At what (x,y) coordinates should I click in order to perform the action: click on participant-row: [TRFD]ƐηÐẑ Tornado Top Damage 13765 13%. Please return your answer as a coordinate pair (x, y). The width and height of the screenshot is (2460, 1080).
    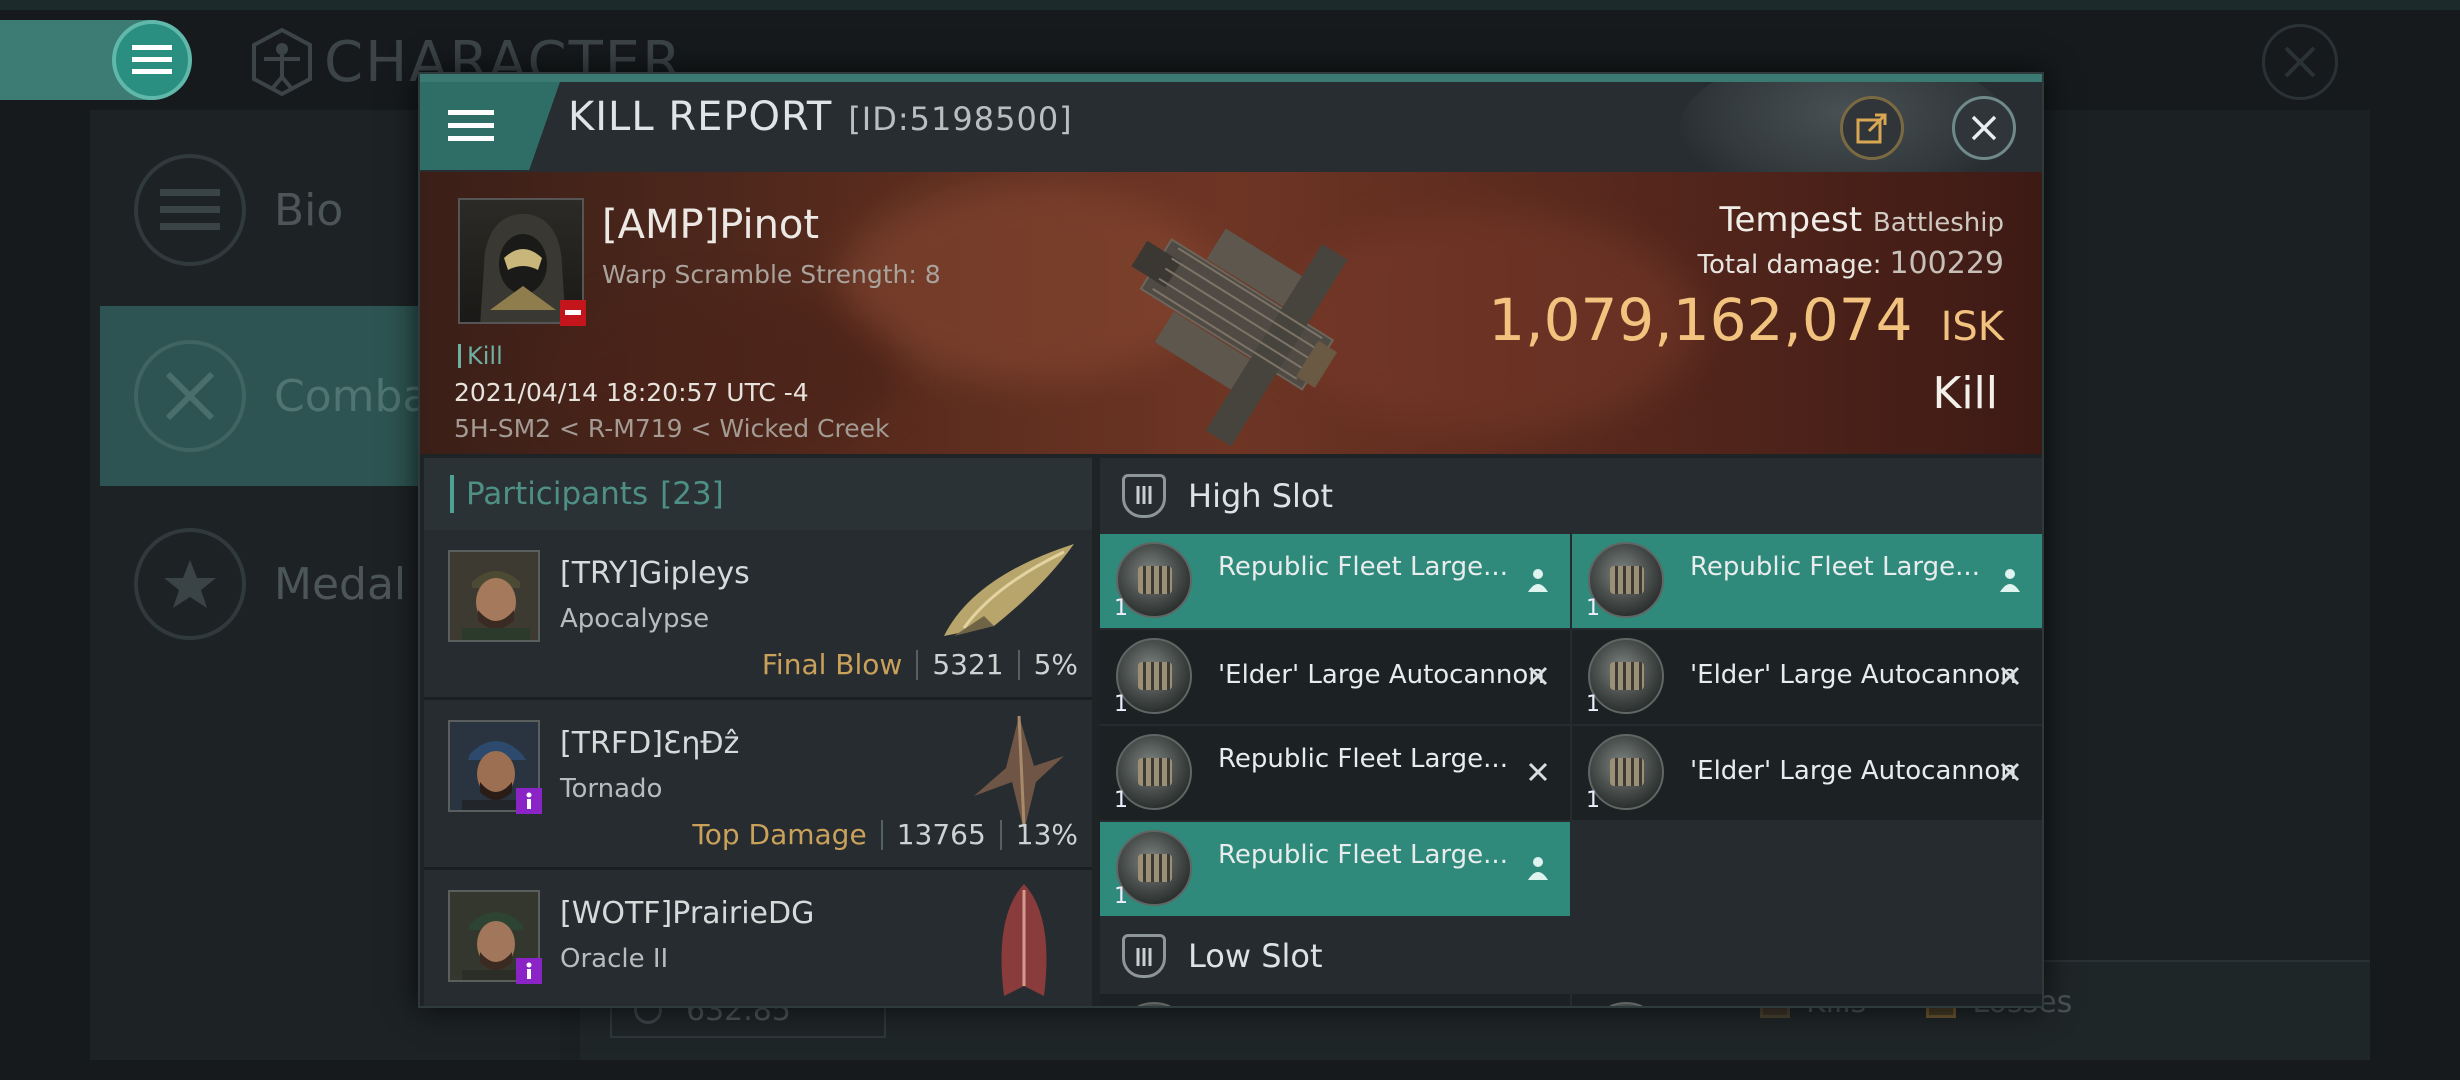
    Looking at the image, I should click on (758, 785).